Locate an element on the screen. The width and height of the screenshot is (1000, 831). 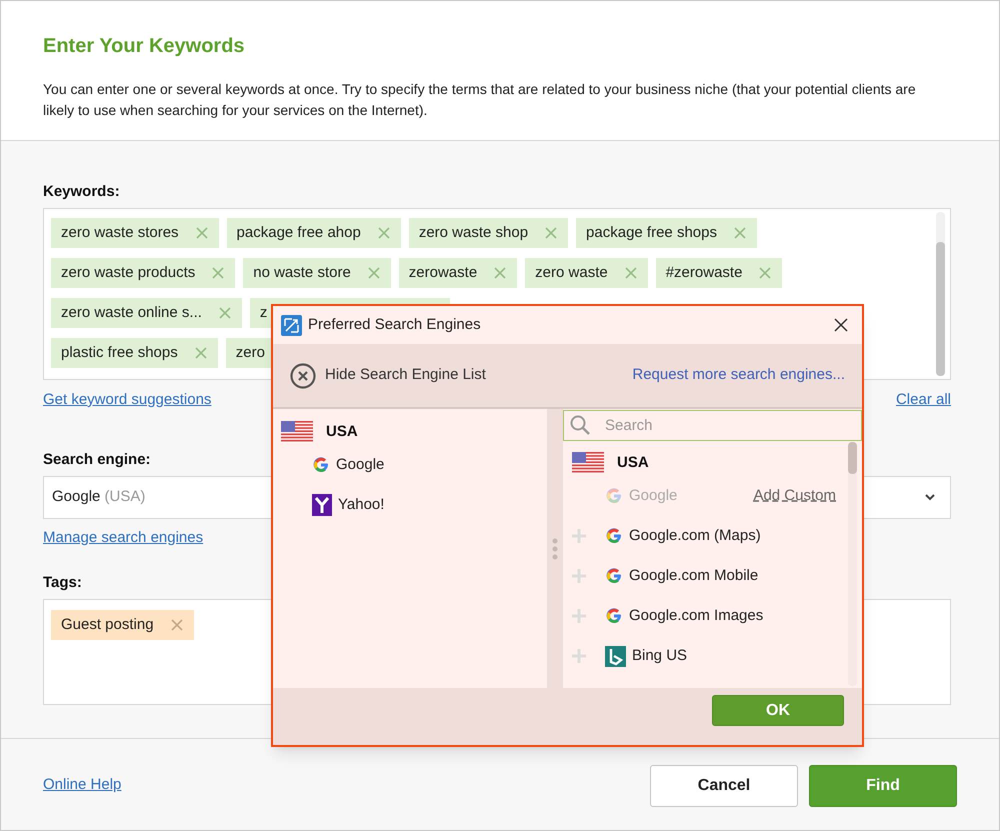
keyword-chip: no waste store is located at coordinates (317, 273).